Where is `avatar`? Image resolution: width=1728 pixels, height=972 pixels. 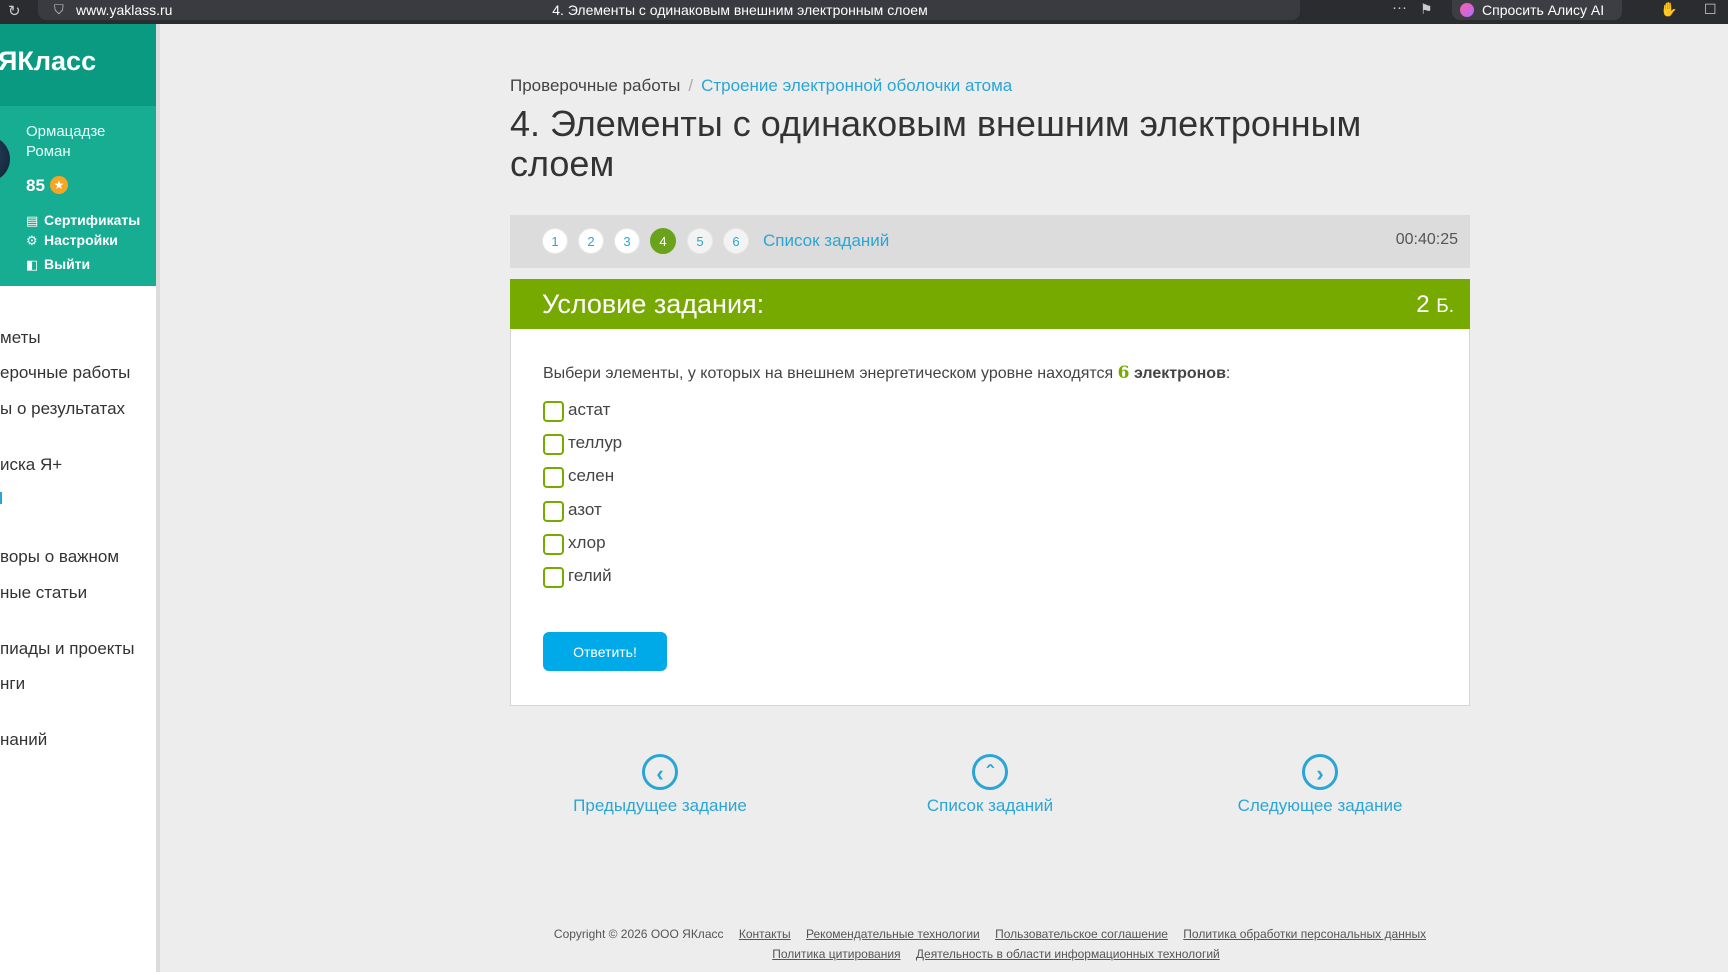 avatar is located at coordinates (5, 159).